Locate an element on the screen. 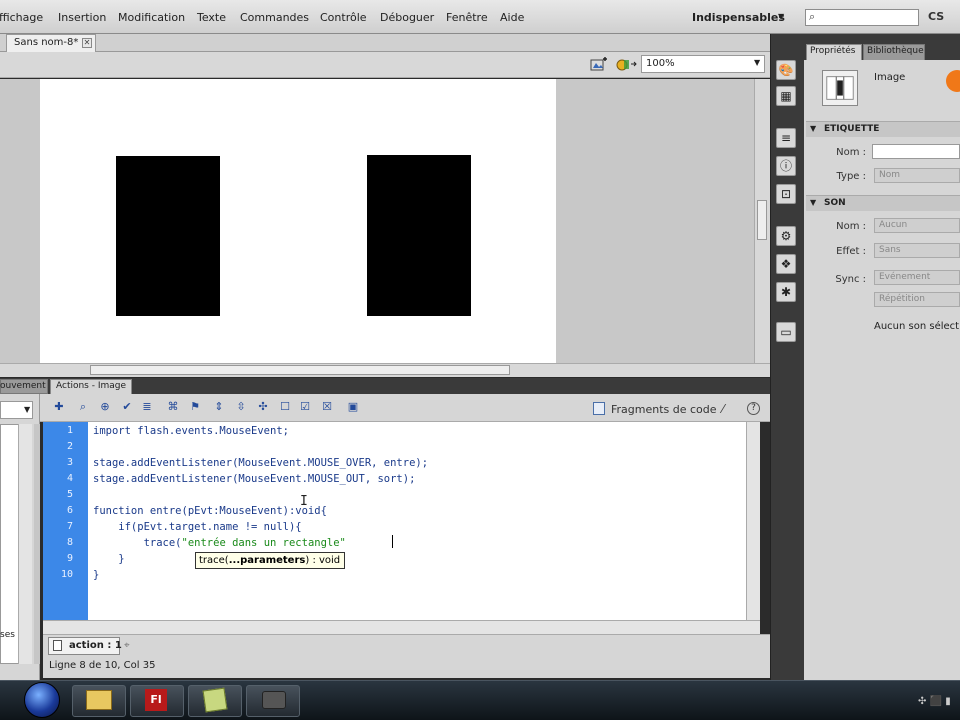 This screenshot has height=720, width=960. collapse-between-braces-icon: ⇕ is located at coordinates (219, 407).